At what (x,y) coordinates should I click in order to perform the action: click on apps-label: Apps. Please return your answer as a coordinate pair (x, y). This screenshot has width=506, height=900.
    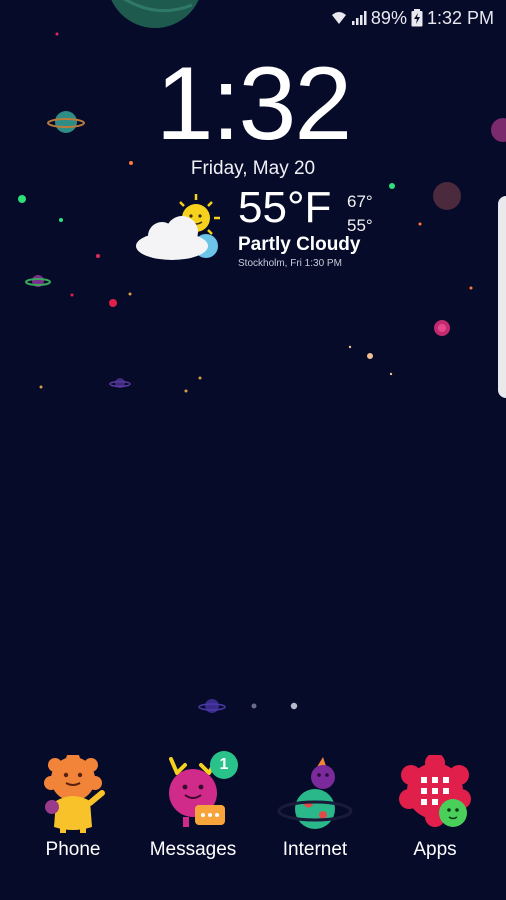
    Looking at the image, I should click on (435, 849).